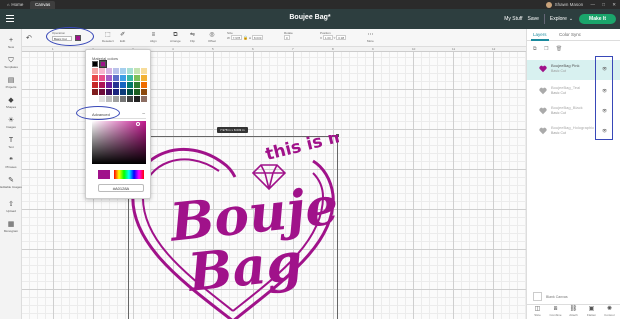 The width and height of the screenshot is (620, 319). Describe the element at coordinates (548, 4) in the screenshot. I see `avatar` at that location.